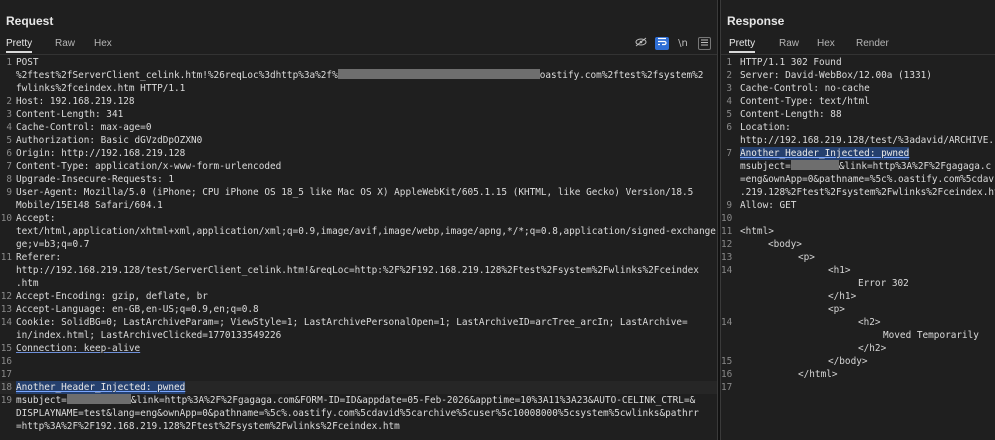 This screenshot has height=440, width=995. Describe the element at coordinates (101, 88) in the screenshot. I see `code-line: fwlinks%2fceindex.htm HTTP/1.1` at that location.